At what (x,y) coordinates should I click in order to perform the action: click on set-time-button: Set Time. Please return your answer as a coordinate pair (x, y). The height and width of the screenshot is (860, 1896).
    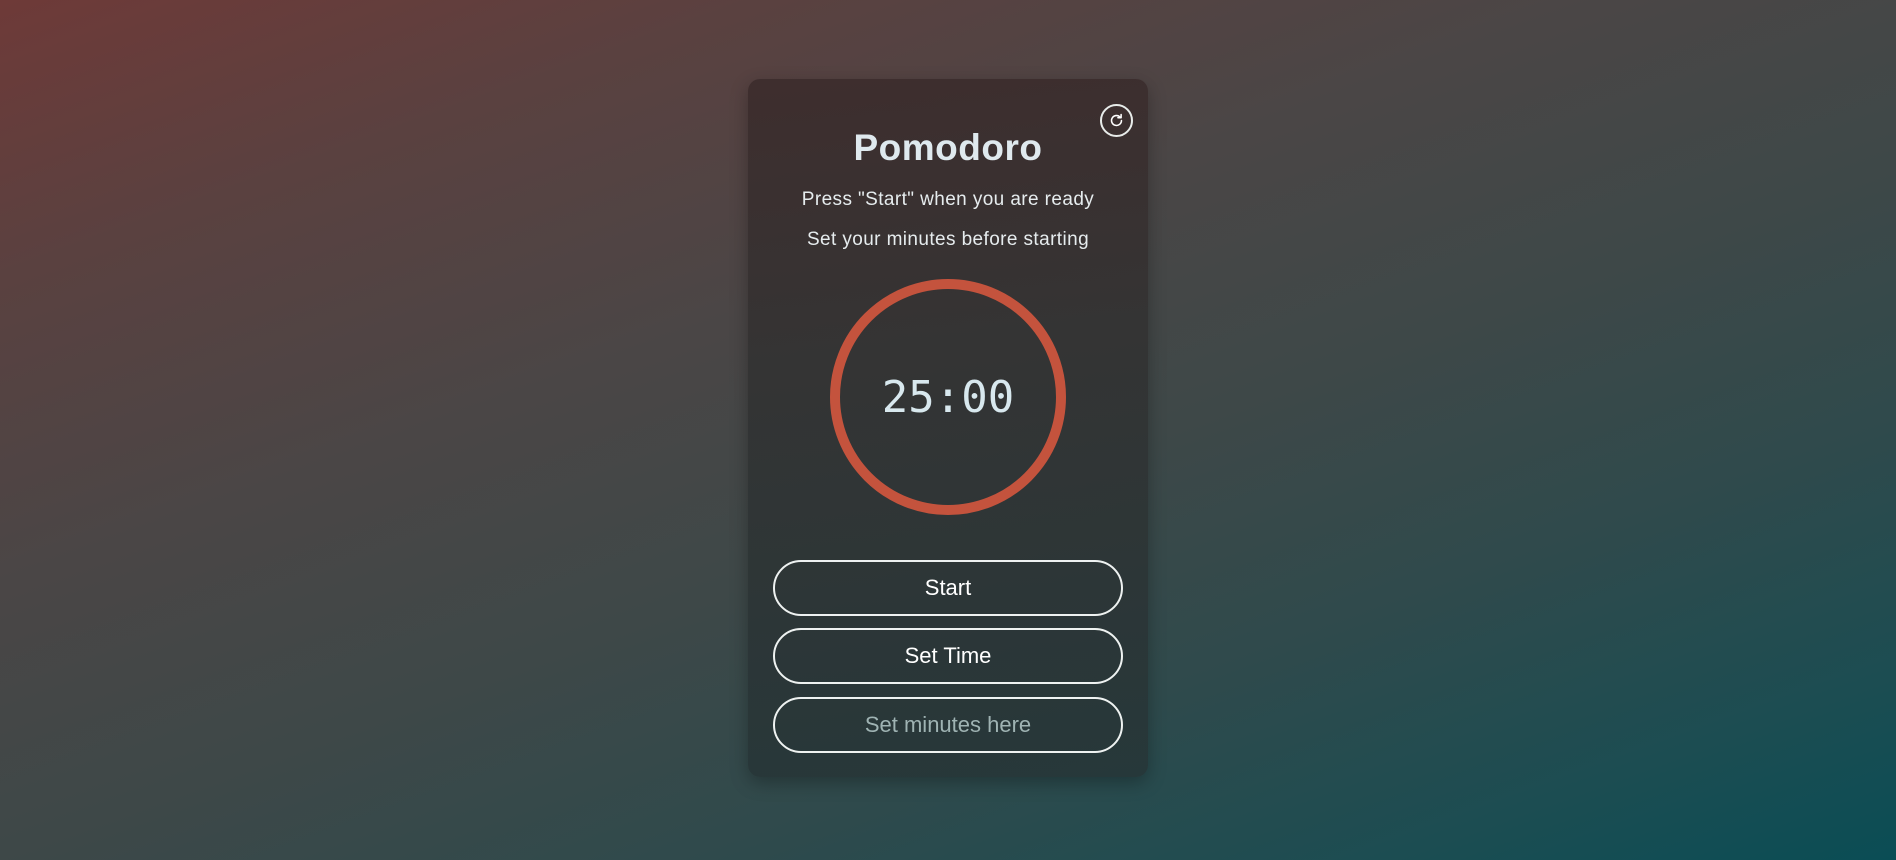
    Looking at the image, I should click on (948, 656).